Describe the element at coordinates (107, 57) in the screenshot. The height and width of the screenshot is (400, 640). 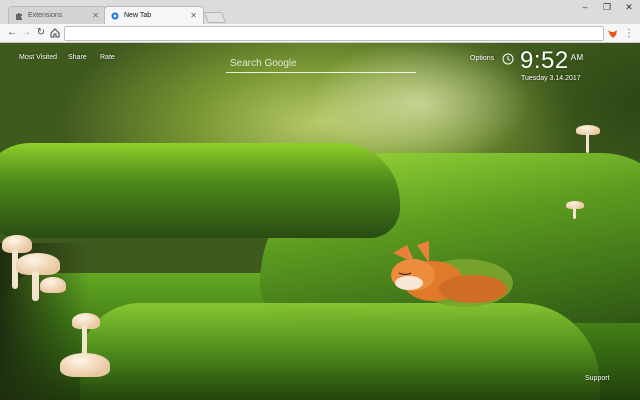
I see `rate-link: Rate` at that location.